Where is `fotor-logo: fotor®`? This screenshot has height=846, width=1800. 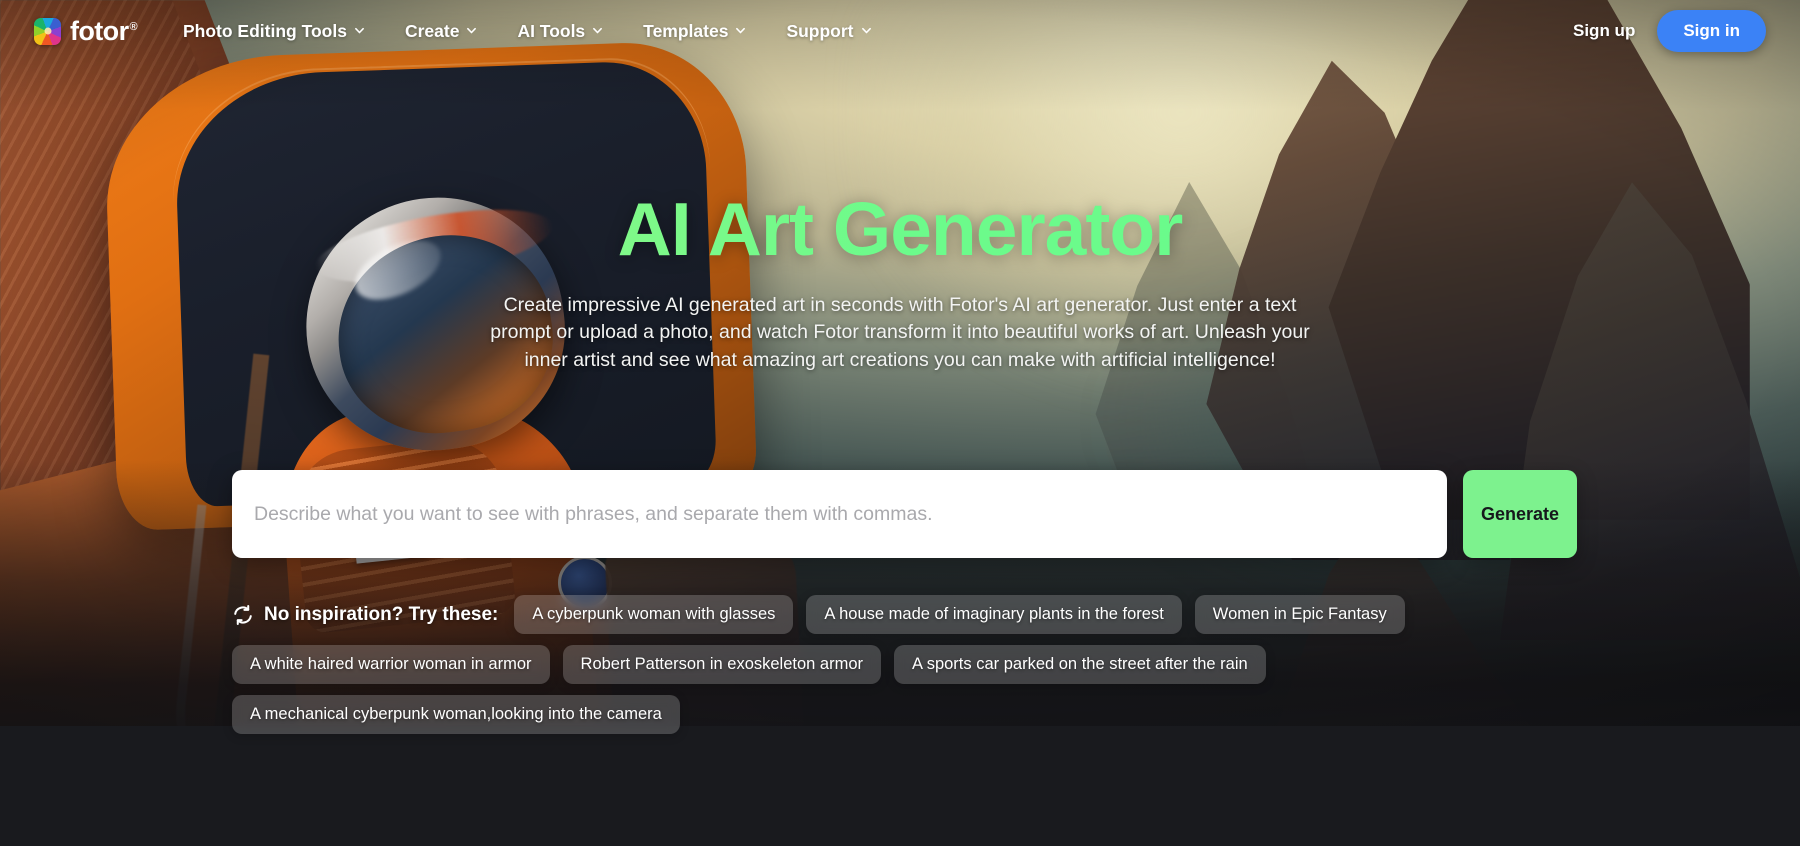
fotor-logo: fotor® is located at coordinates (86, 30).